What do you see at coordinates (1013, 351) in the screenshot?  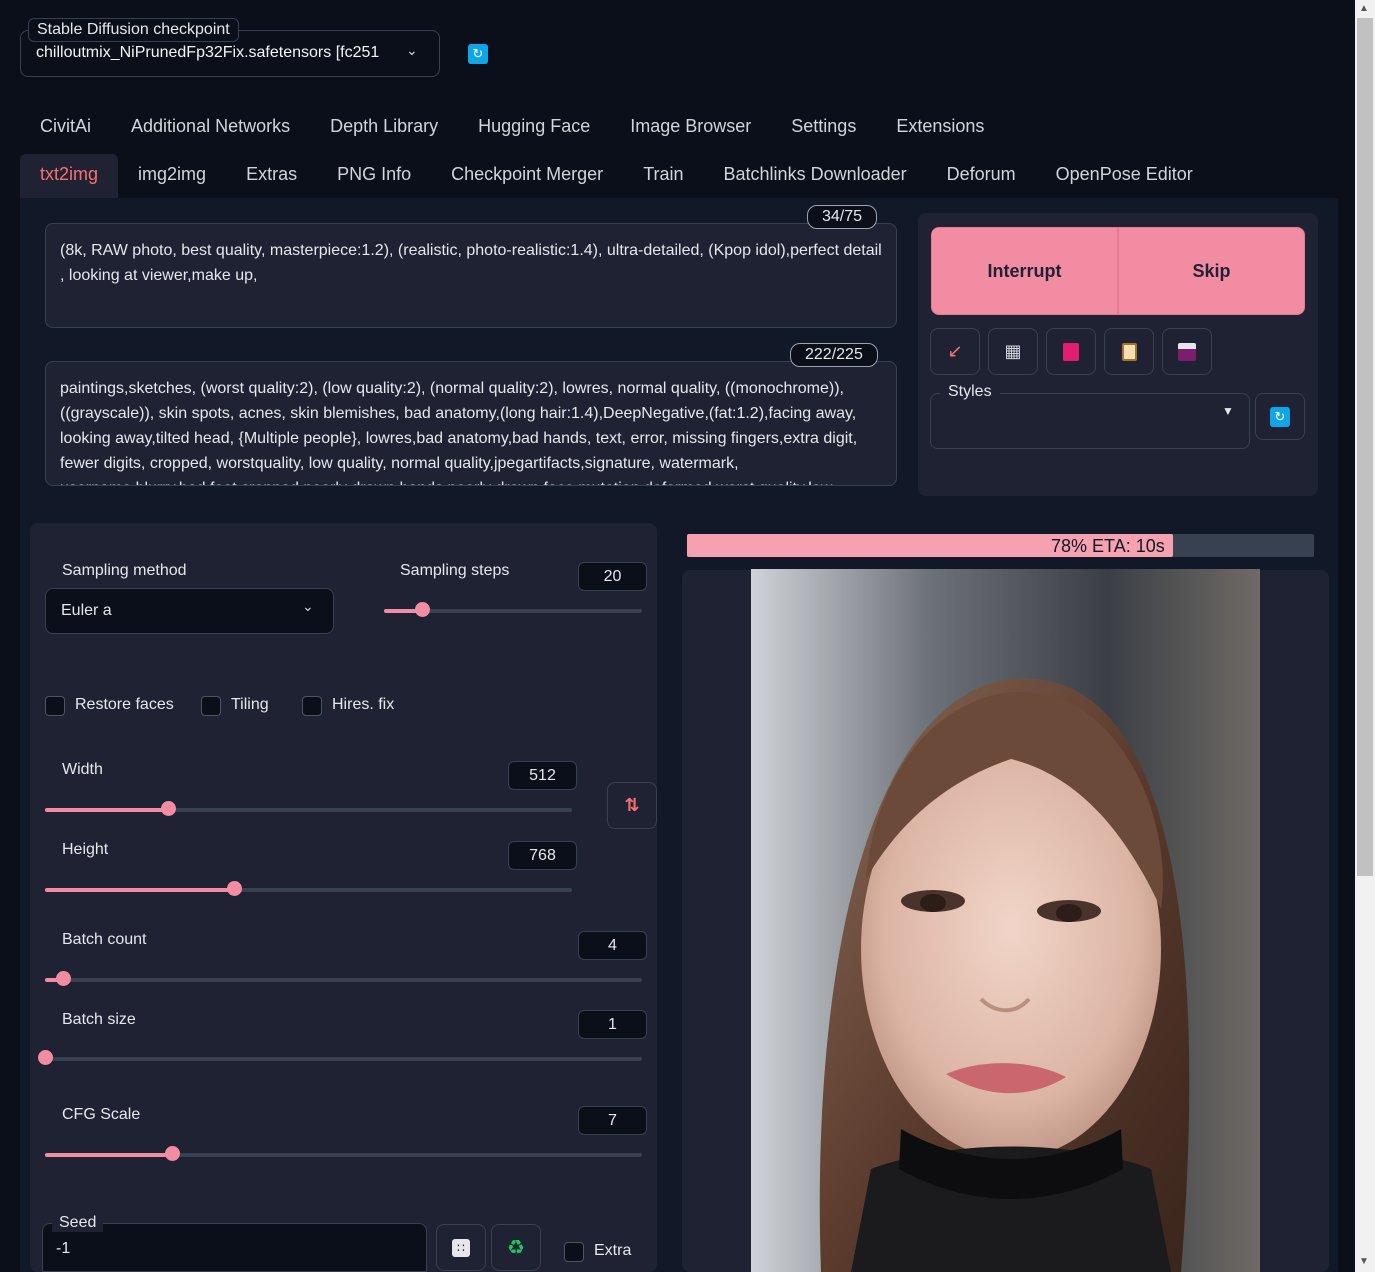 I see `trash-icon: ▦` at bounding box center [1013, 351].